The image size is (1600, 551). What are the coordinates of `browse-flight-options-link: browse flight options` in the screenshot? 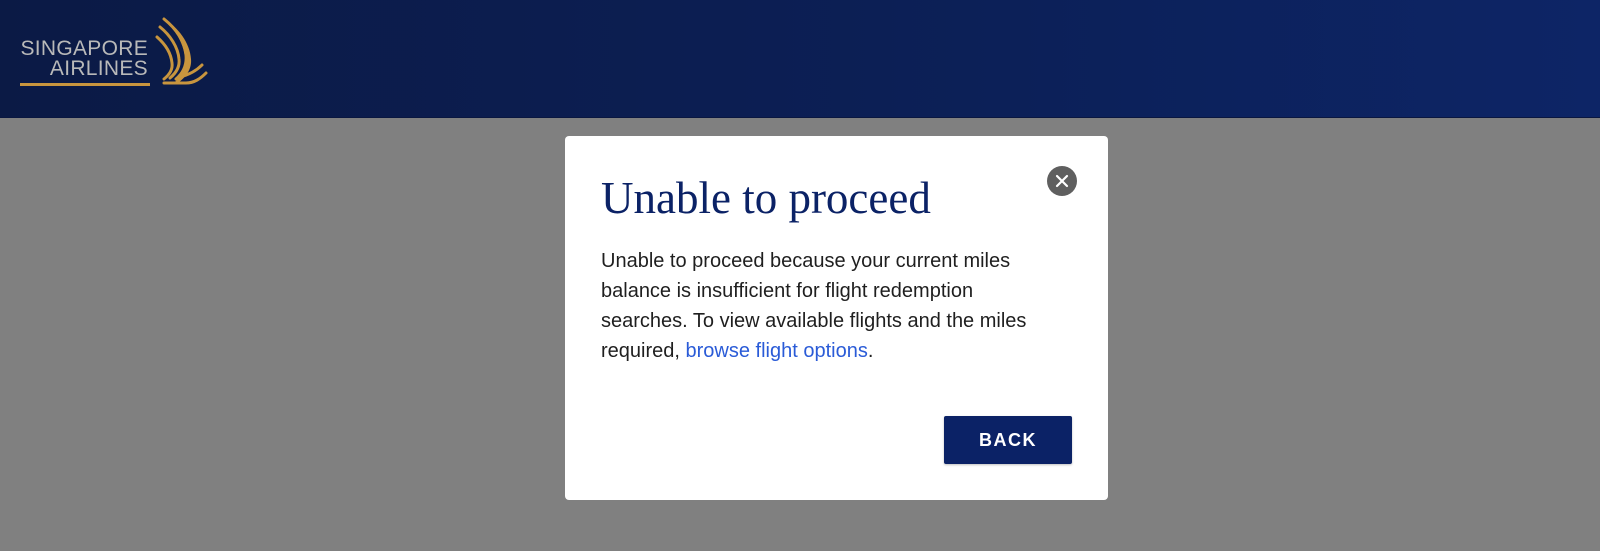 It's located at (777, 351).